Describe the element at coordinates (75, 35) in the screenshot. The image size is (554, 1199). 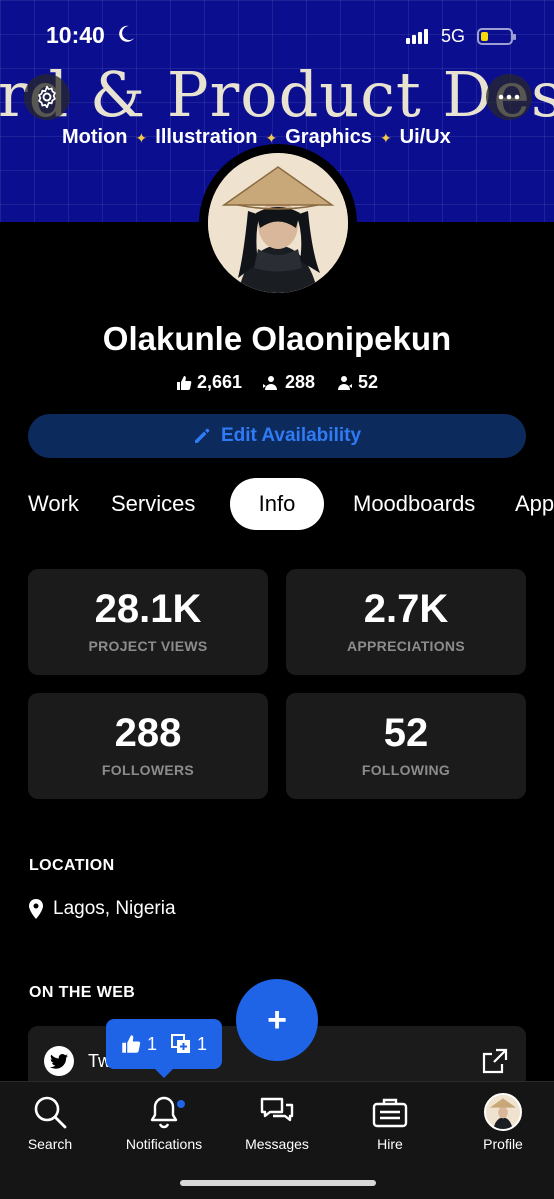
I see `status-time: 10:40` at that location.